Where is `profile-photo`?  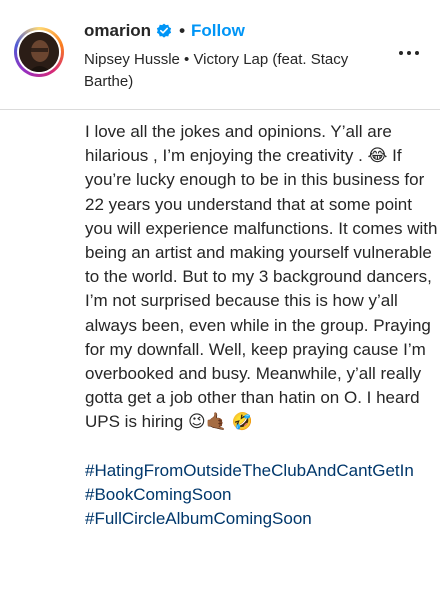
profile-photo is located at coordinates (39, 52).